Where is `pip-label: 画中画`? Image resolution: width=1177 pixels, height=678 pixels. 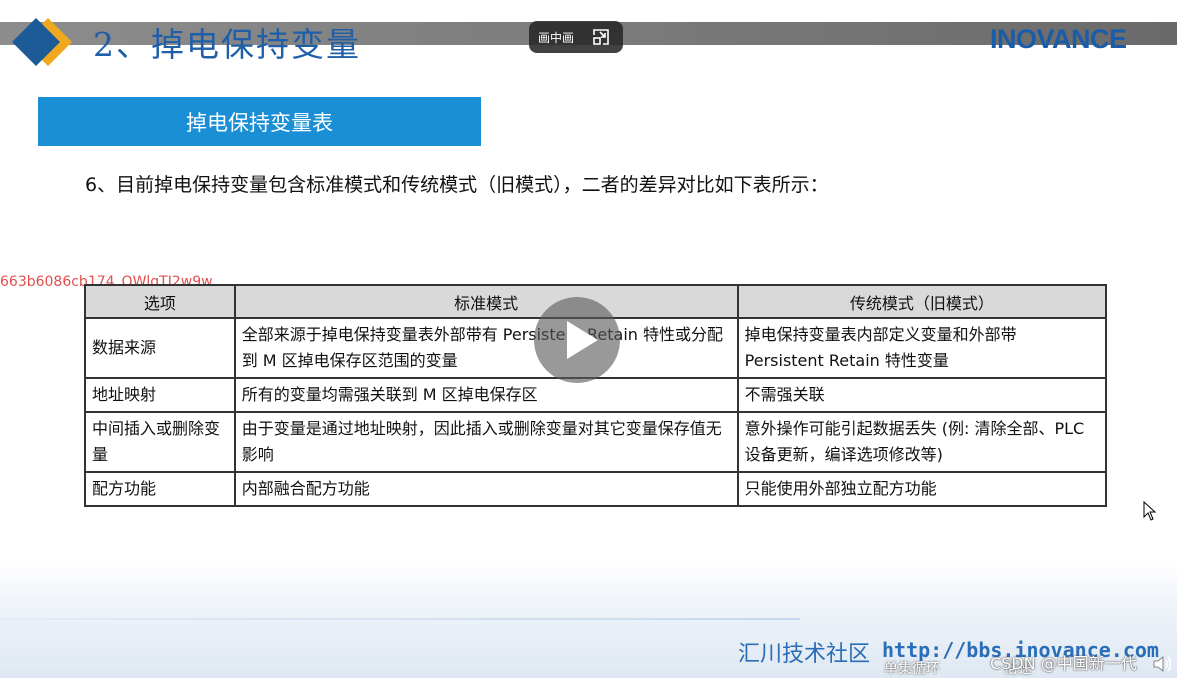 pip-label: 画中画 is located at coordinates (556, 37).